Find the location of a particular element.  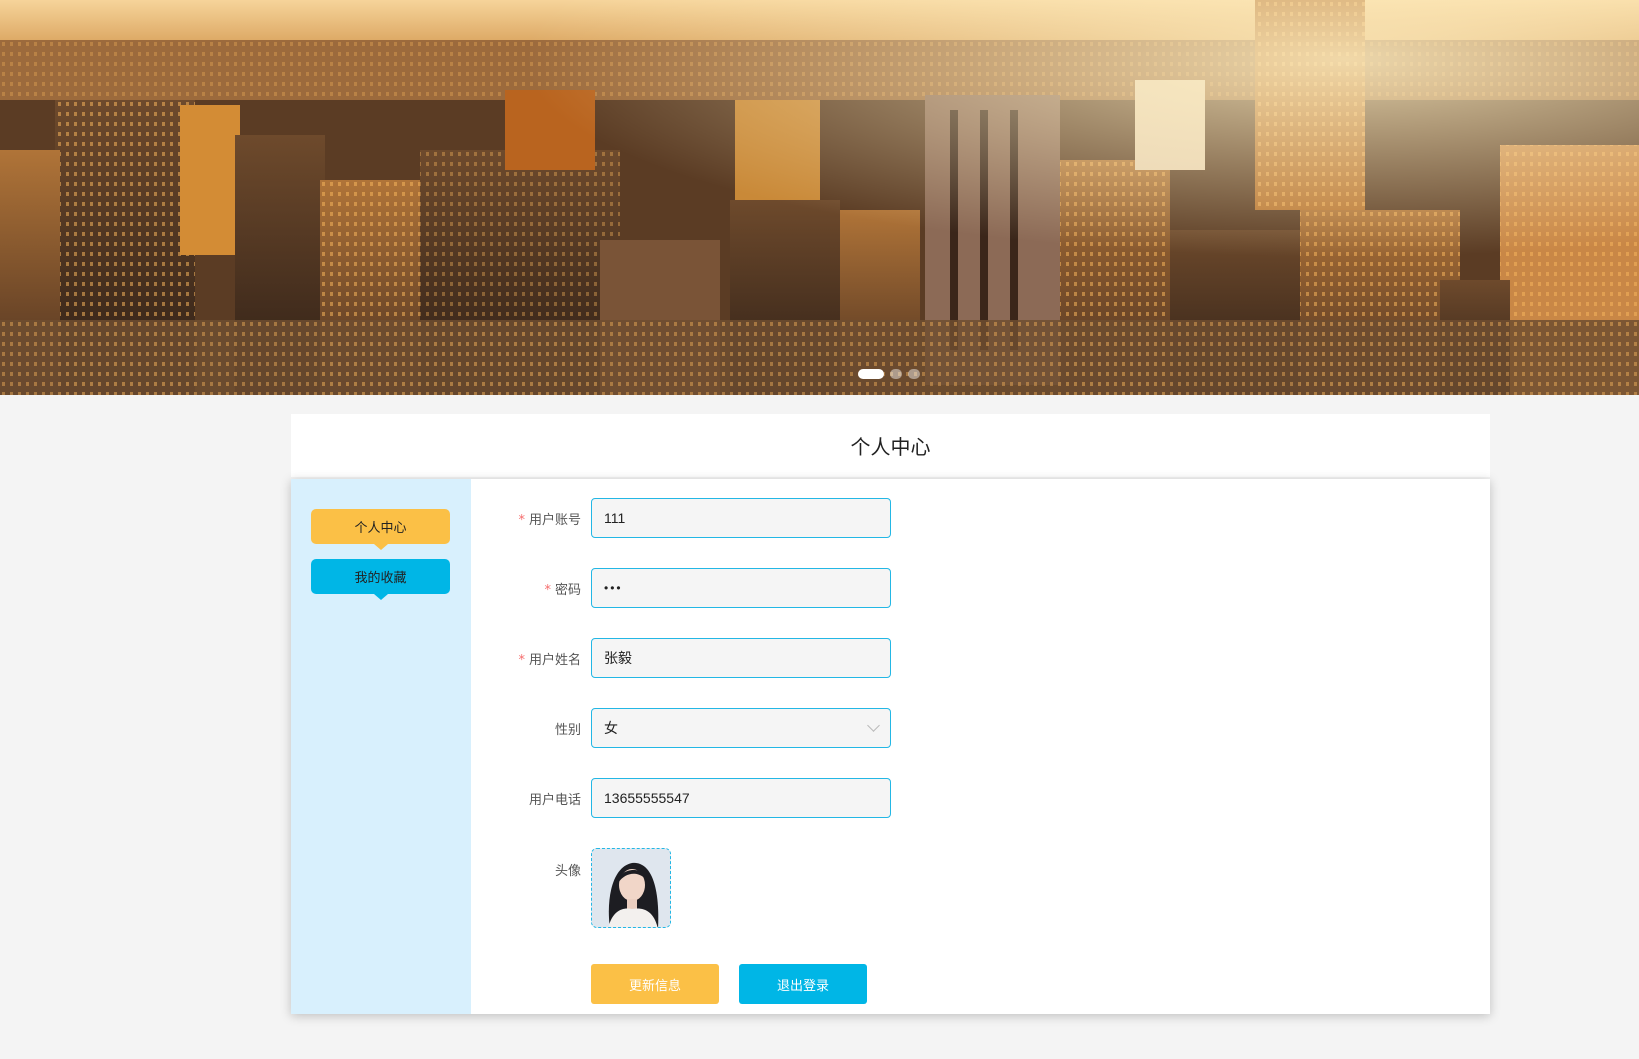

form-actions: 更新信息 退出登录 is located at coordinates (729, 984).